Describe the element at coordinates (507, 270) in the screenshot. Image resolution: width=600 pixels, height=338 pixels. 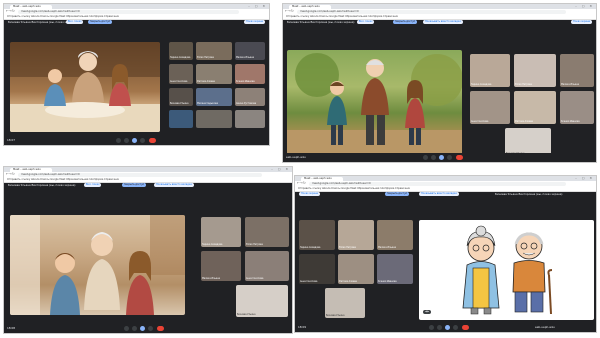
I see `cartoon-grandparents-illustration` at that location.